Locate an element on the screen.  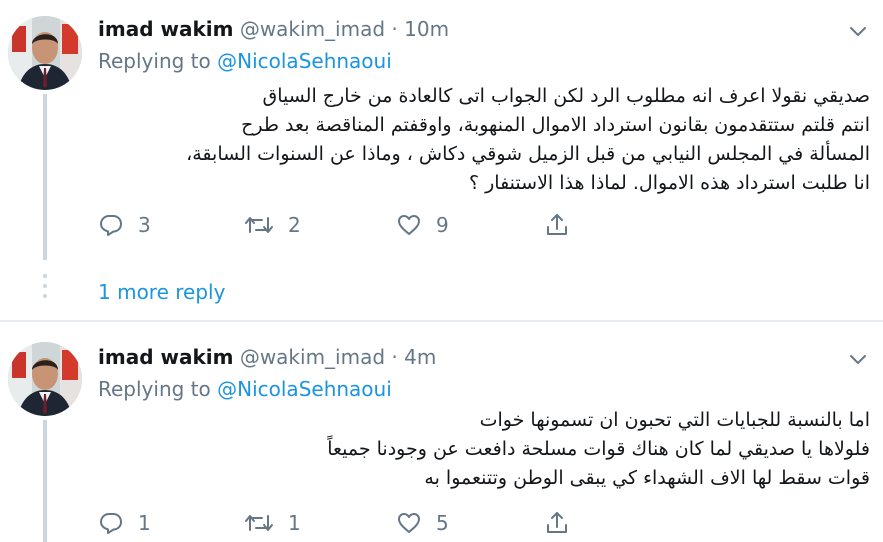
tweet-header: imad wakim @wakim_imad · 10m is located at coordinates (273, 29).